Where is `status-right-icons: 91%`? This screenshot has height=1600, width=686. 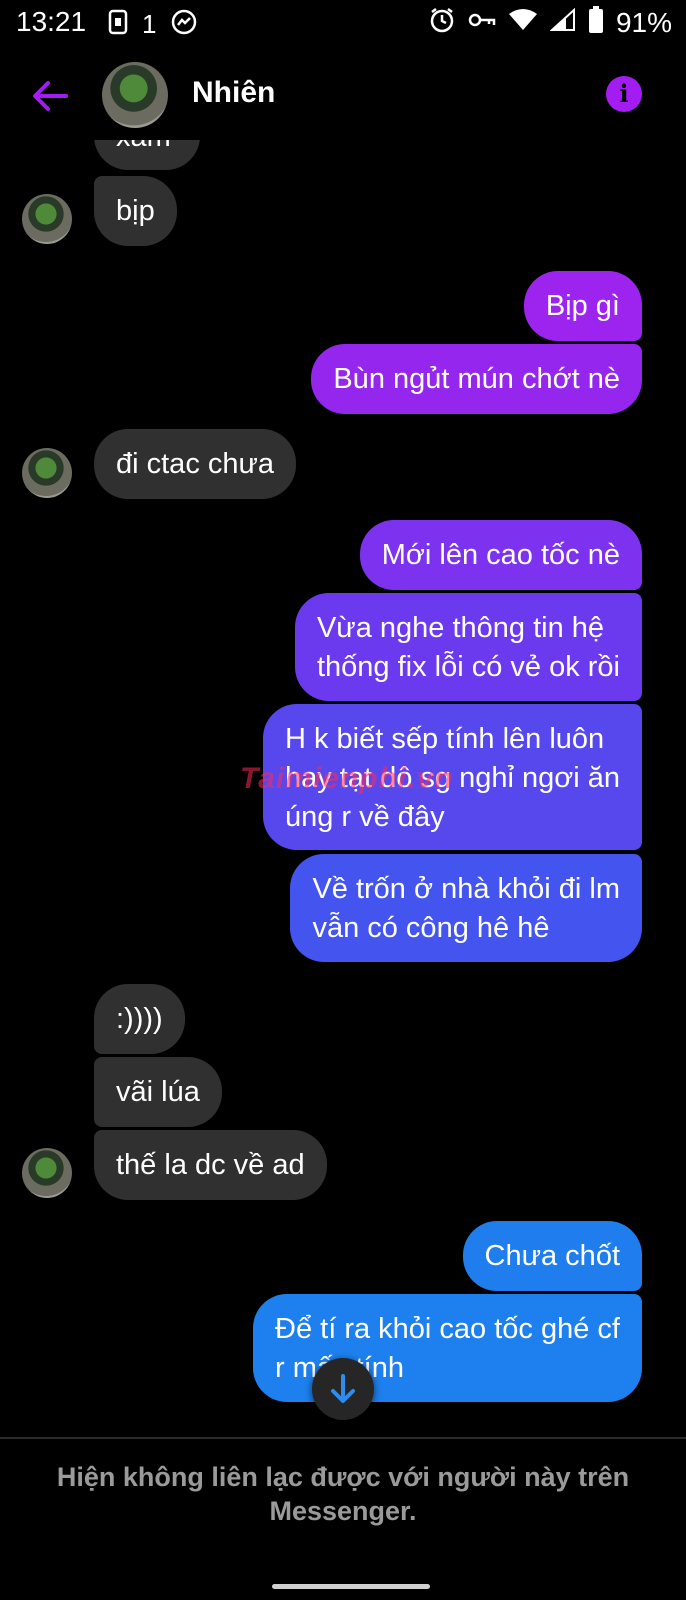 status-right-icons: 91% is located at coordinates (550, 22).